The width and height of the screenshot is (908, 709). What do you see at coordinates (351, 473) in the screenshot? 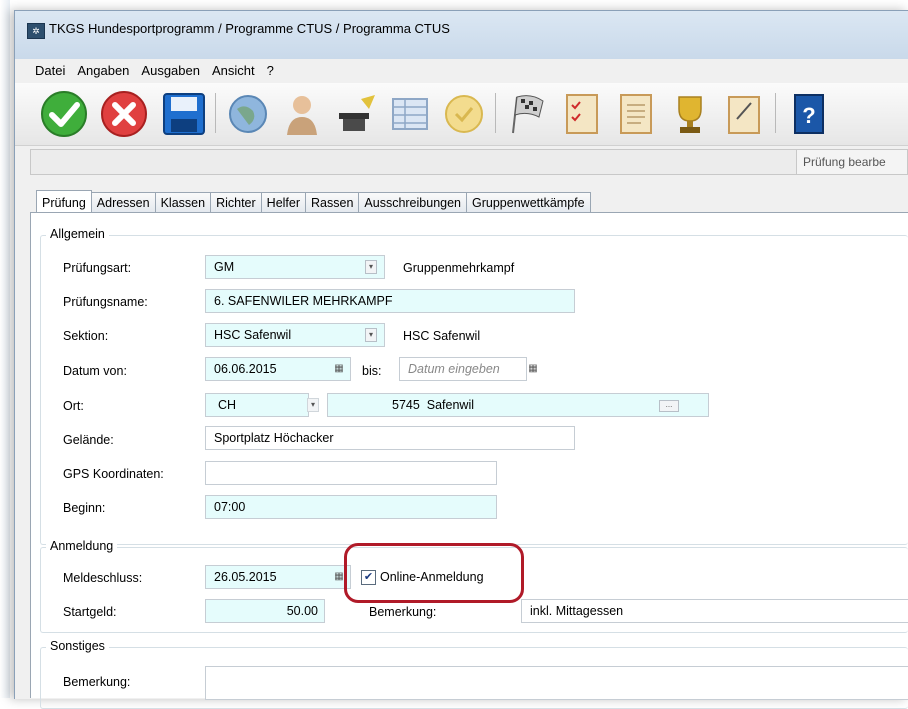
I see `gps-field` at bounding box center [351, 473].